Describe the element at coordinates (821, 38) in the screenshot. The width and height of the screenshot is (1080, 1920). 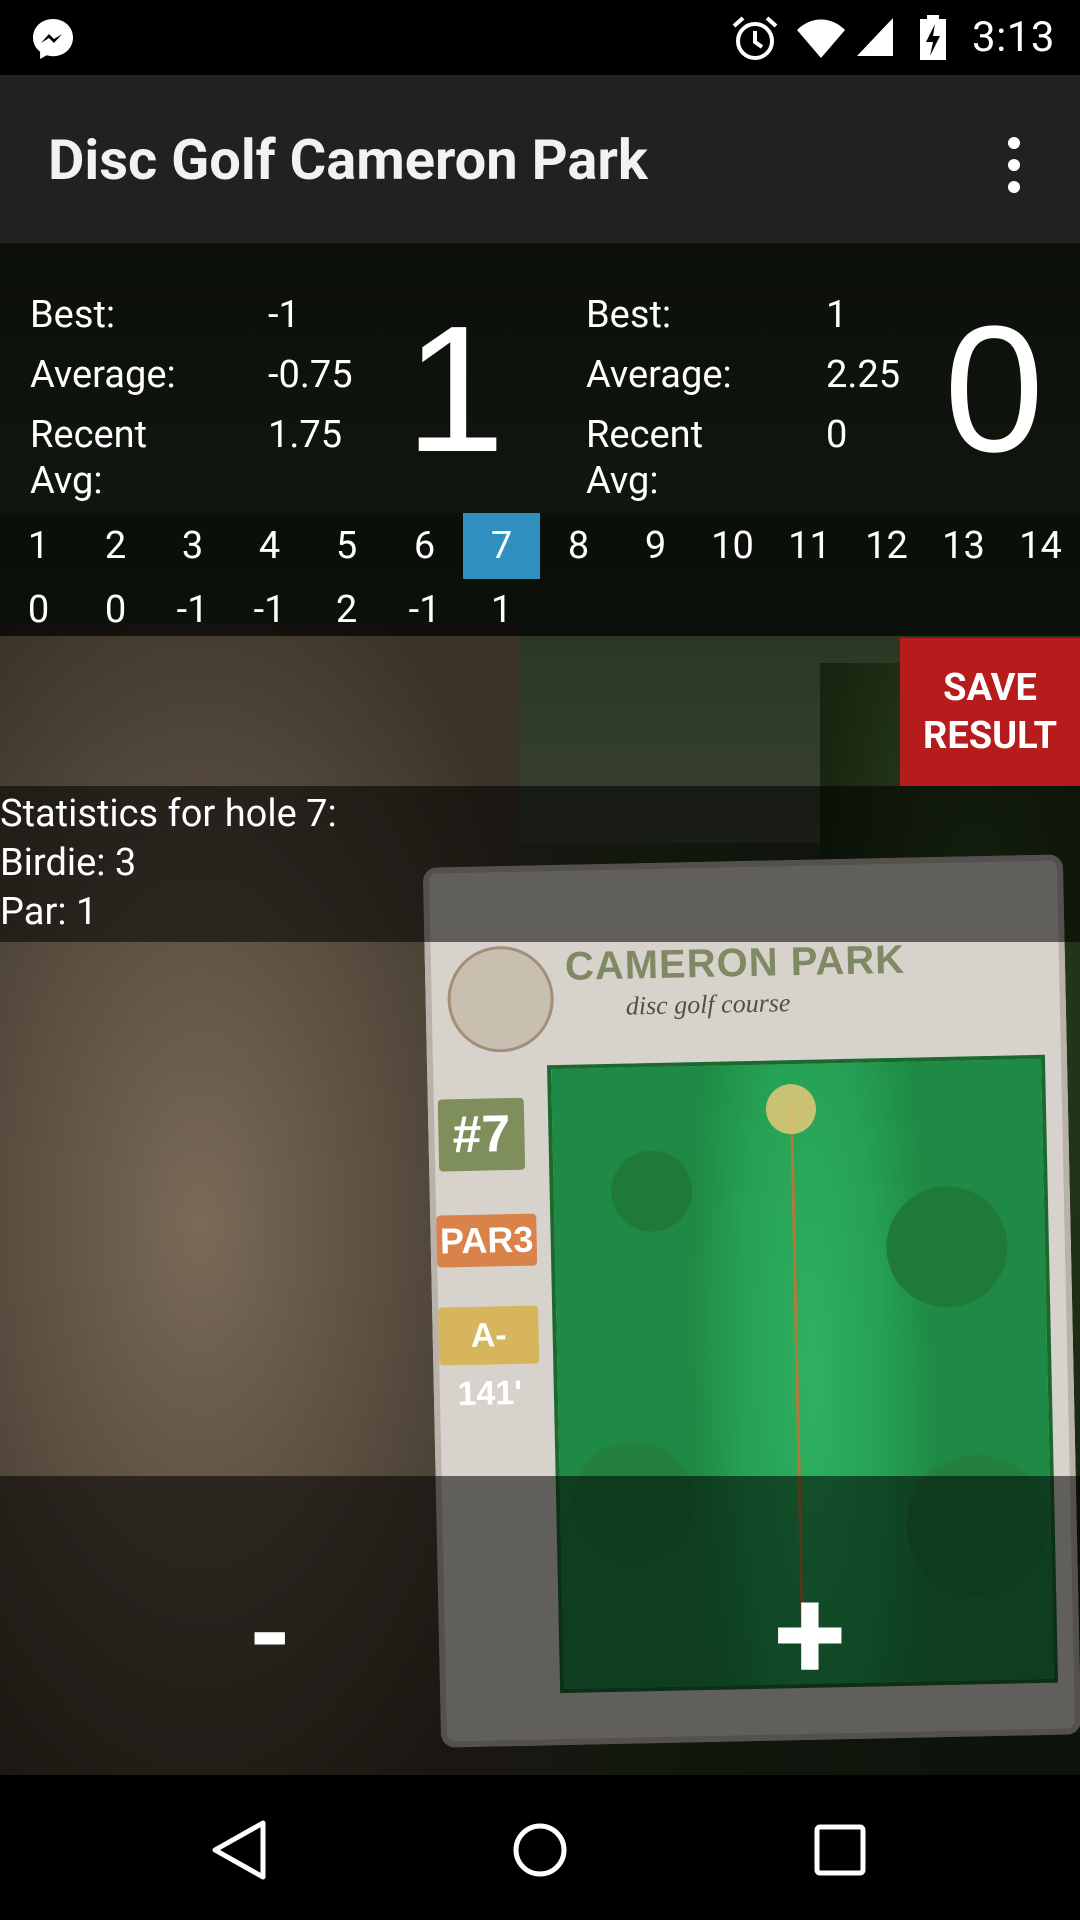
I see `wifi-icon` at that location.